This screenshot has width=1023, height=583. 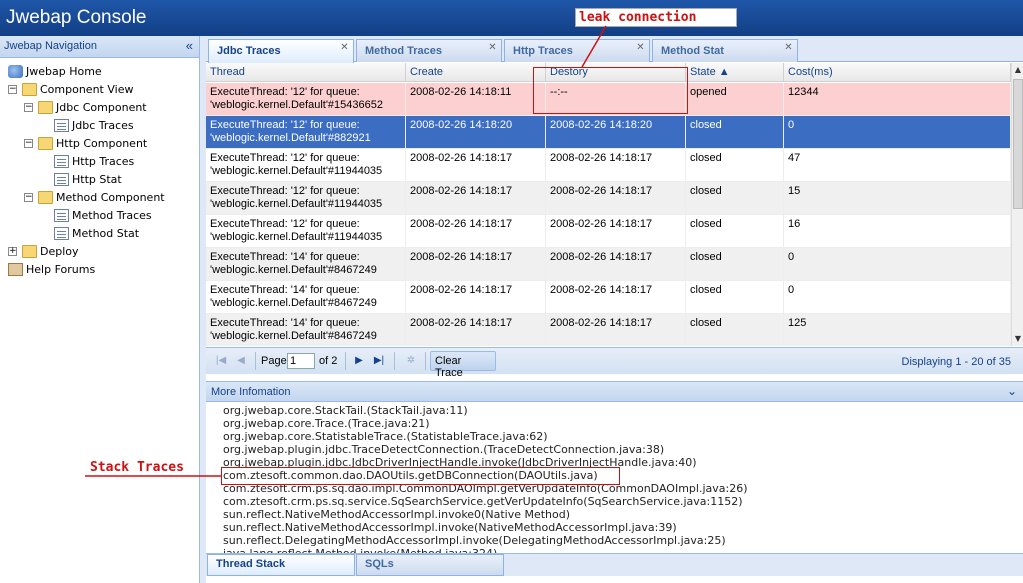 What do you see at coordinates (476, 132) in the screenshot?
I see `cell-create: 2008-02-26 14:18:20` at bounding box center [476, 132].